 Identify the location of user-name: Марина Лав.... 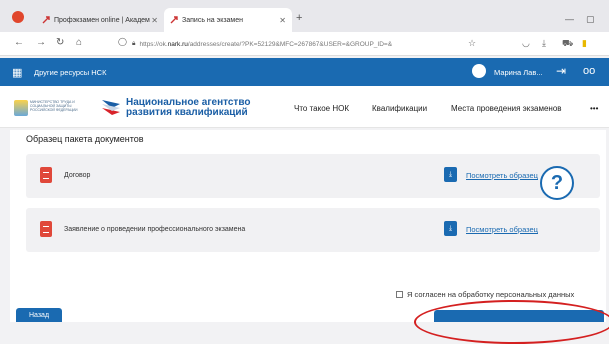
(518, 72).